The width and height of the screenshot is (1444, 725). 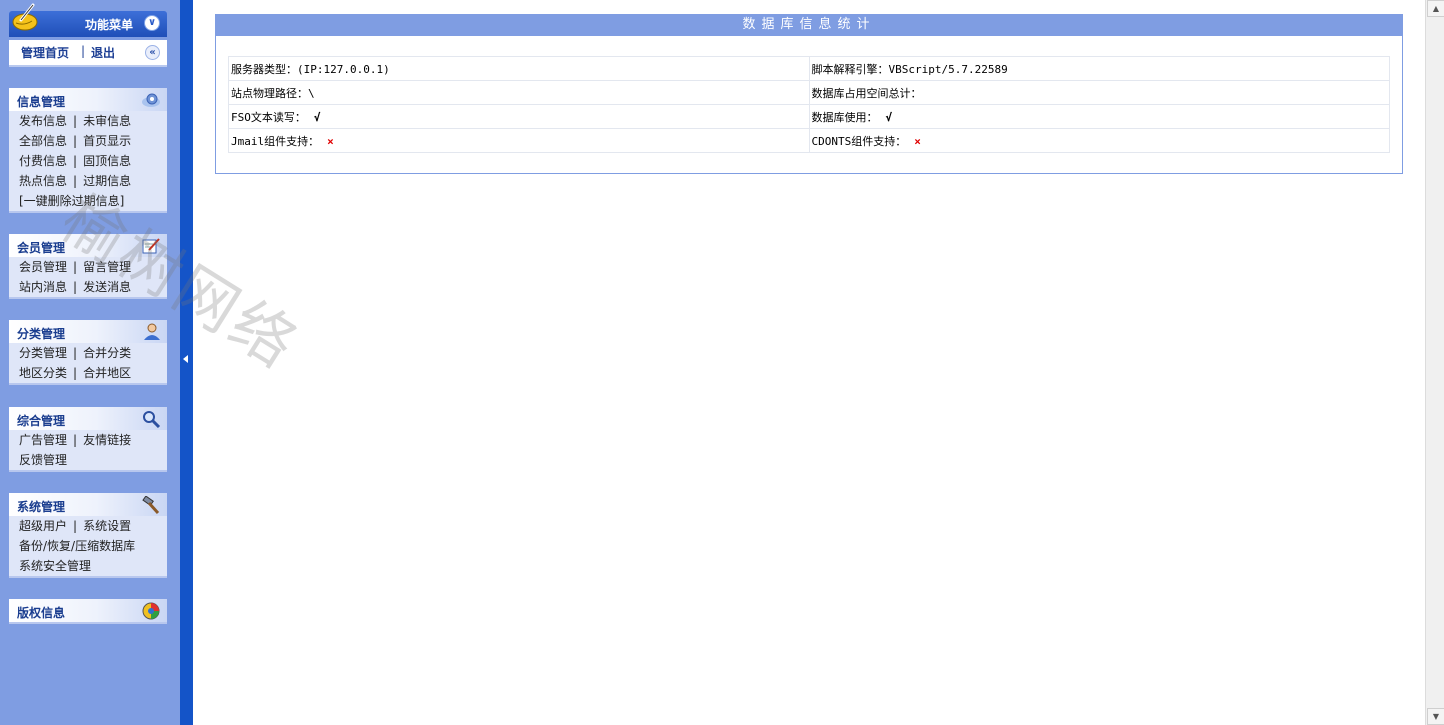 What do you see at coordinates (71, 201) in the screenshot?
I see `delete-expired-link: [一键删除过期信息]` at bounding box center [71, 201].